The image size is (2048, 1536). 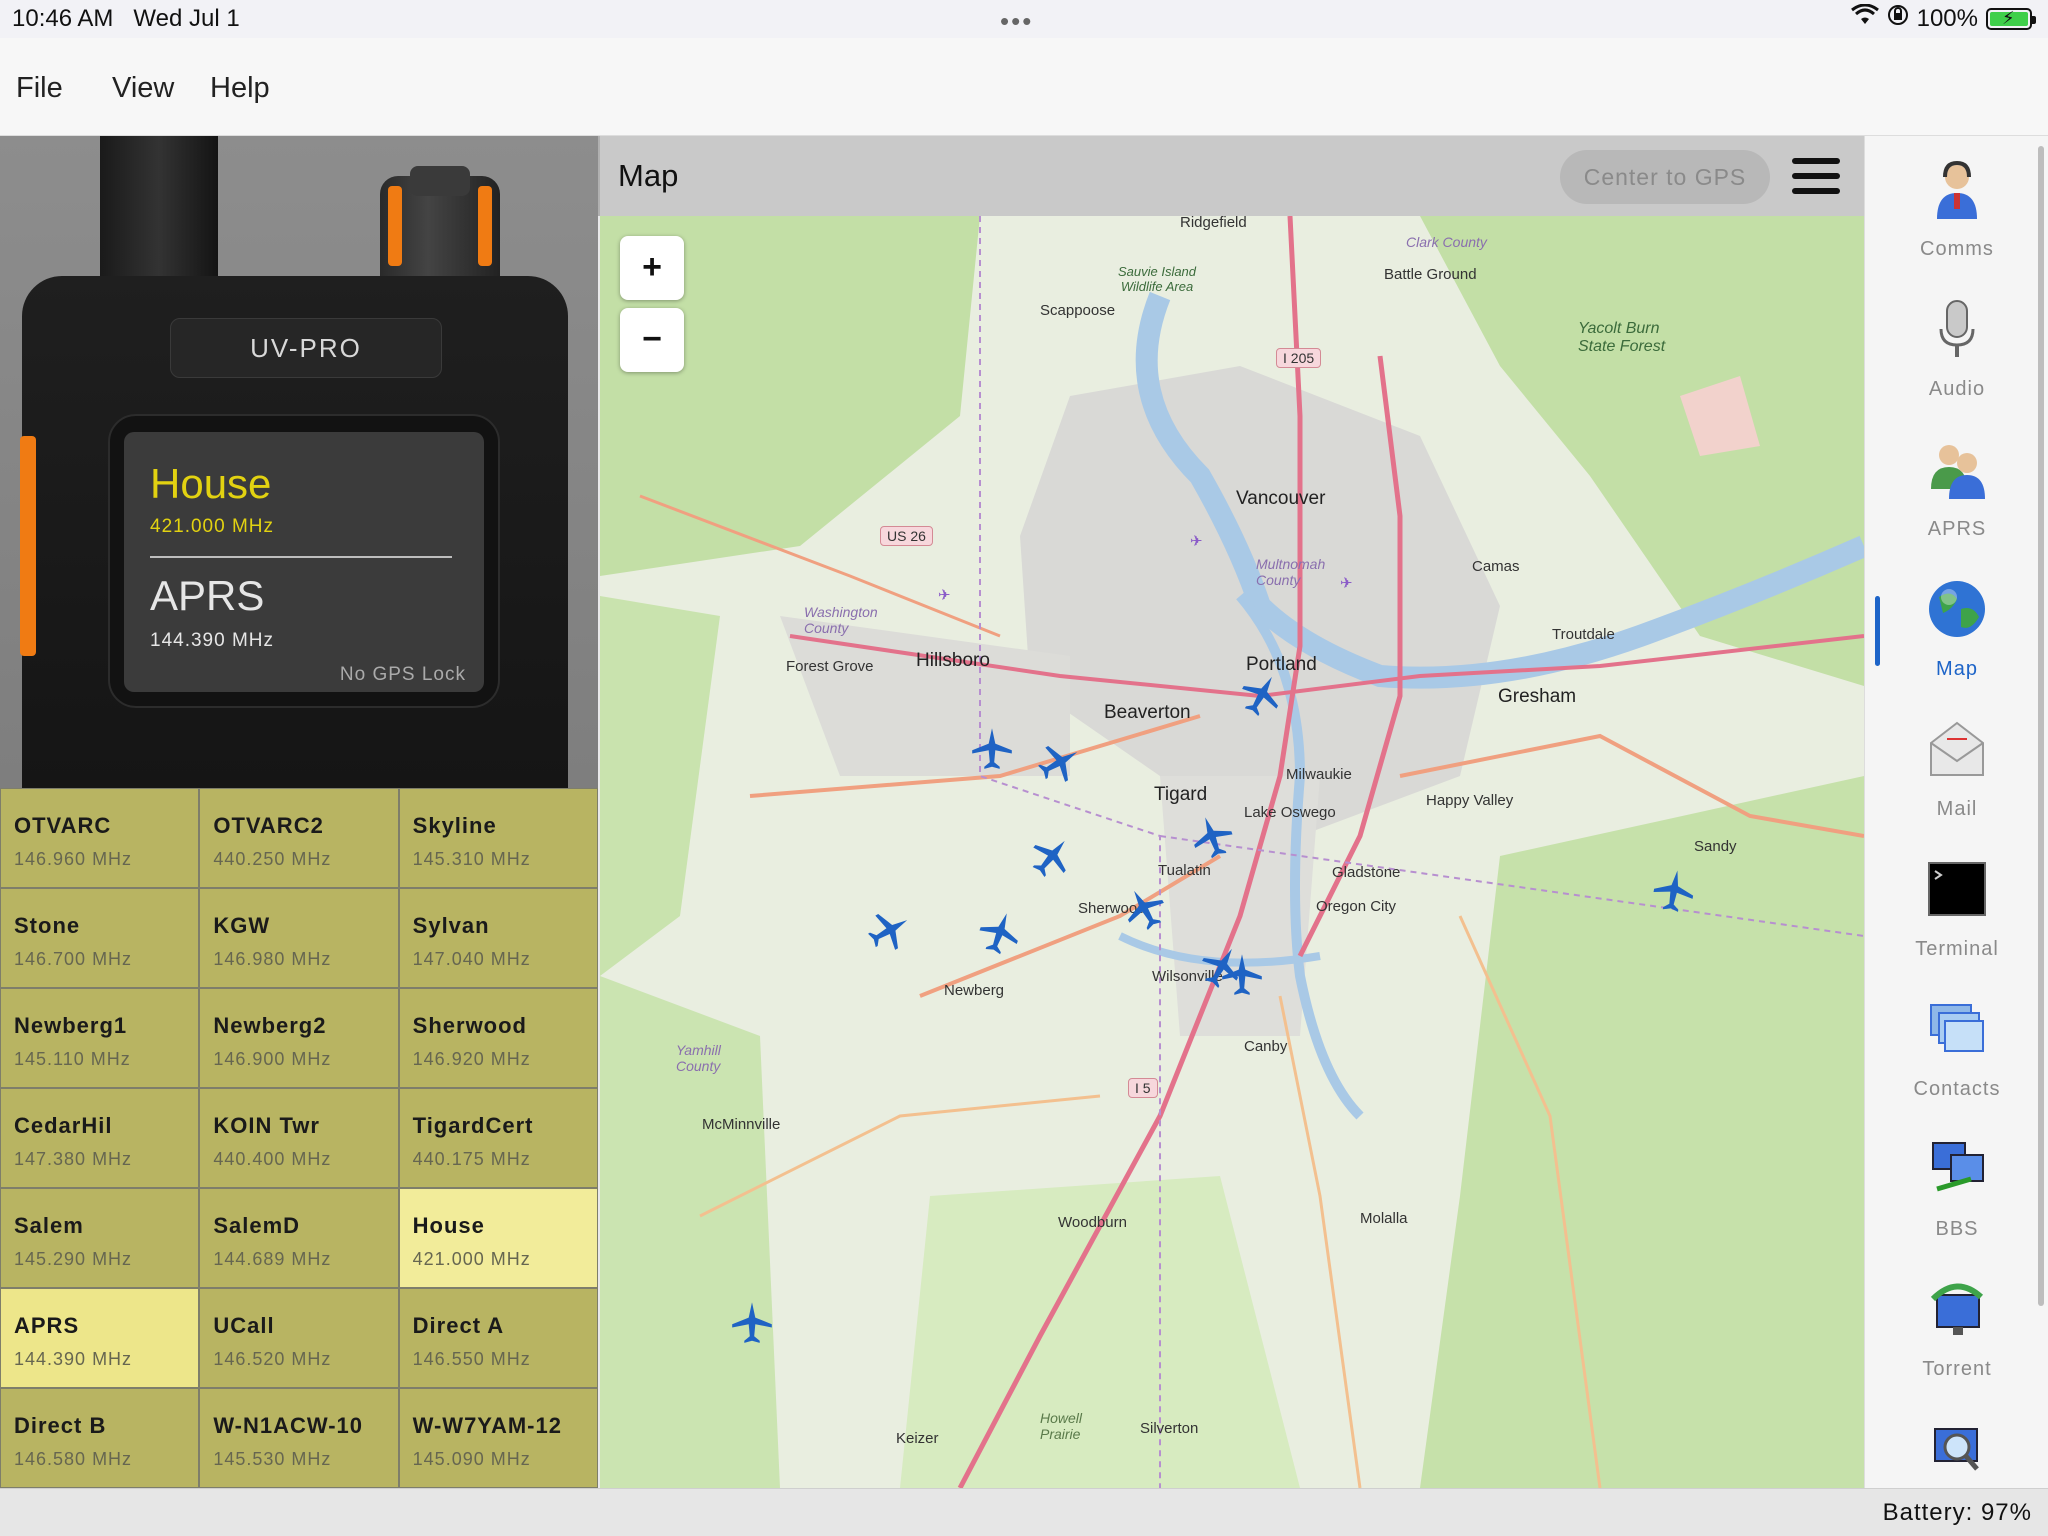 I want to click on channel-name: Salem, so click(x=49, y=1225).